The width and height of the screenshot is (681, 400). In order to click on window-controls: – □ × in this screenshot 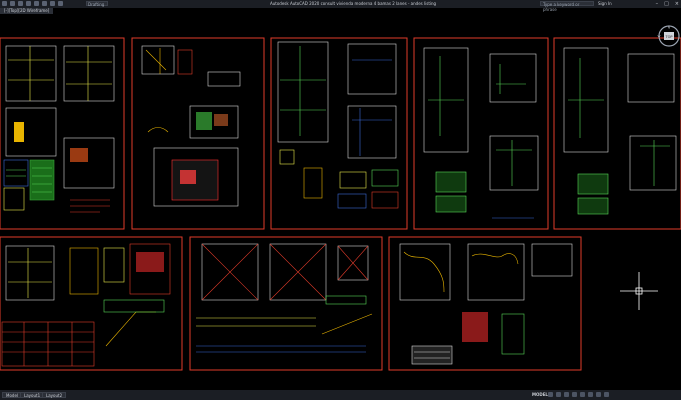, I will do `click(667, 4)`.